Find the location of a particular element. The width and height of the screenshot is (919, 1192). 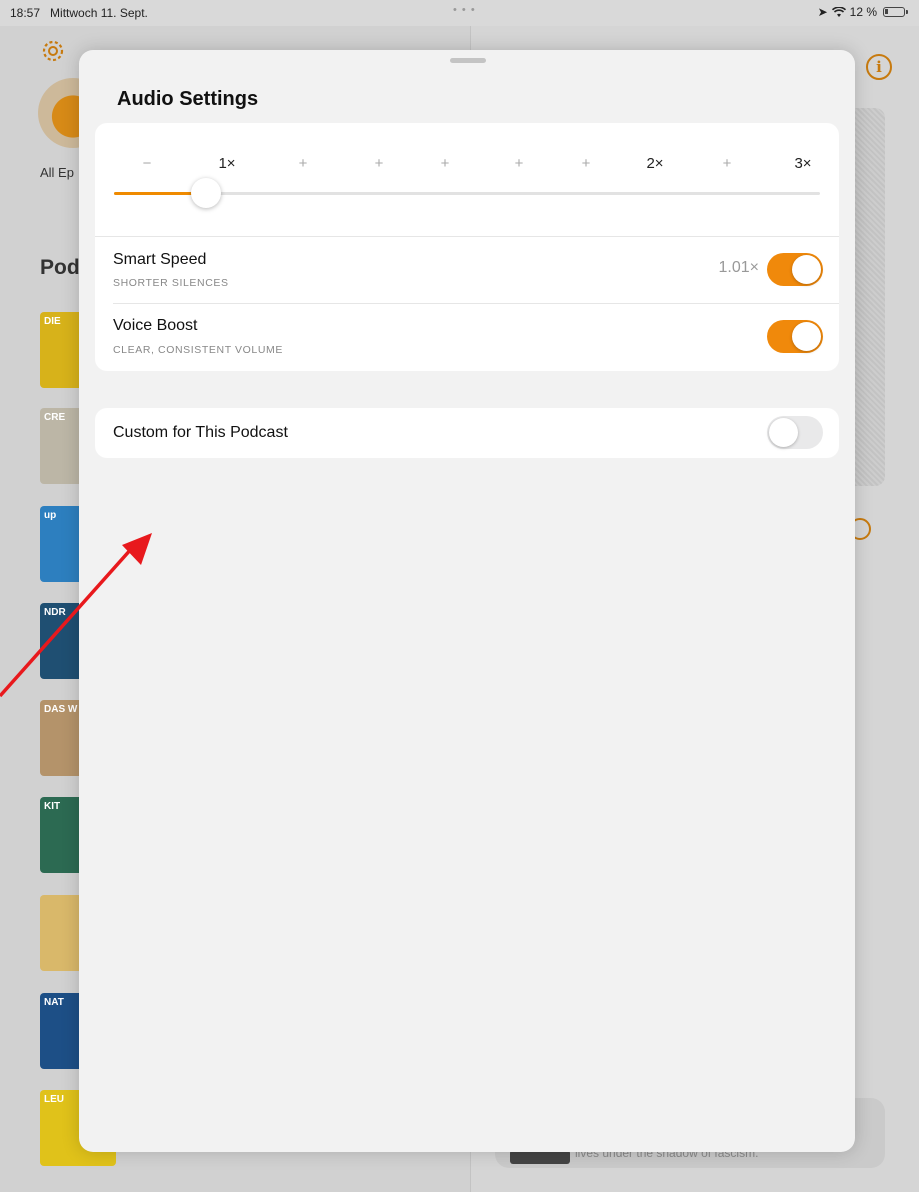

battery-percentage: 12 % is located at coordinates (863, 12).